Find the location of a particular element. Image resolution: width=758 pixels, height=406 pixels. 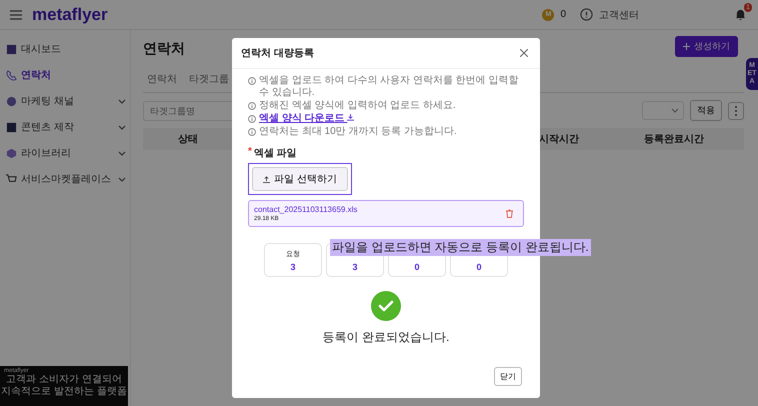

create-button: 생성하기 is located at coordinates (706, 46).